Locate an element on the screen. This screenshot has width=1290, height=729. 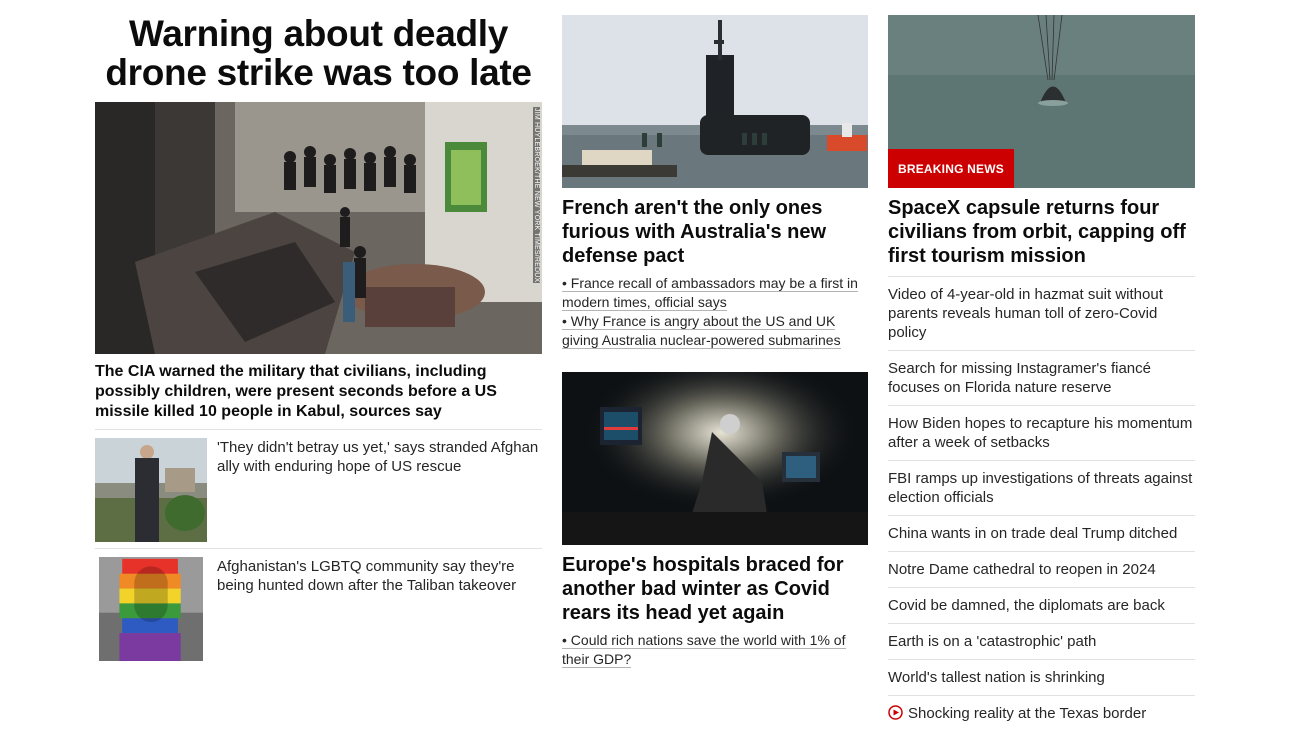
video-list-item: Shocking reality at the Texas border is located at coordinates (1041, 712).